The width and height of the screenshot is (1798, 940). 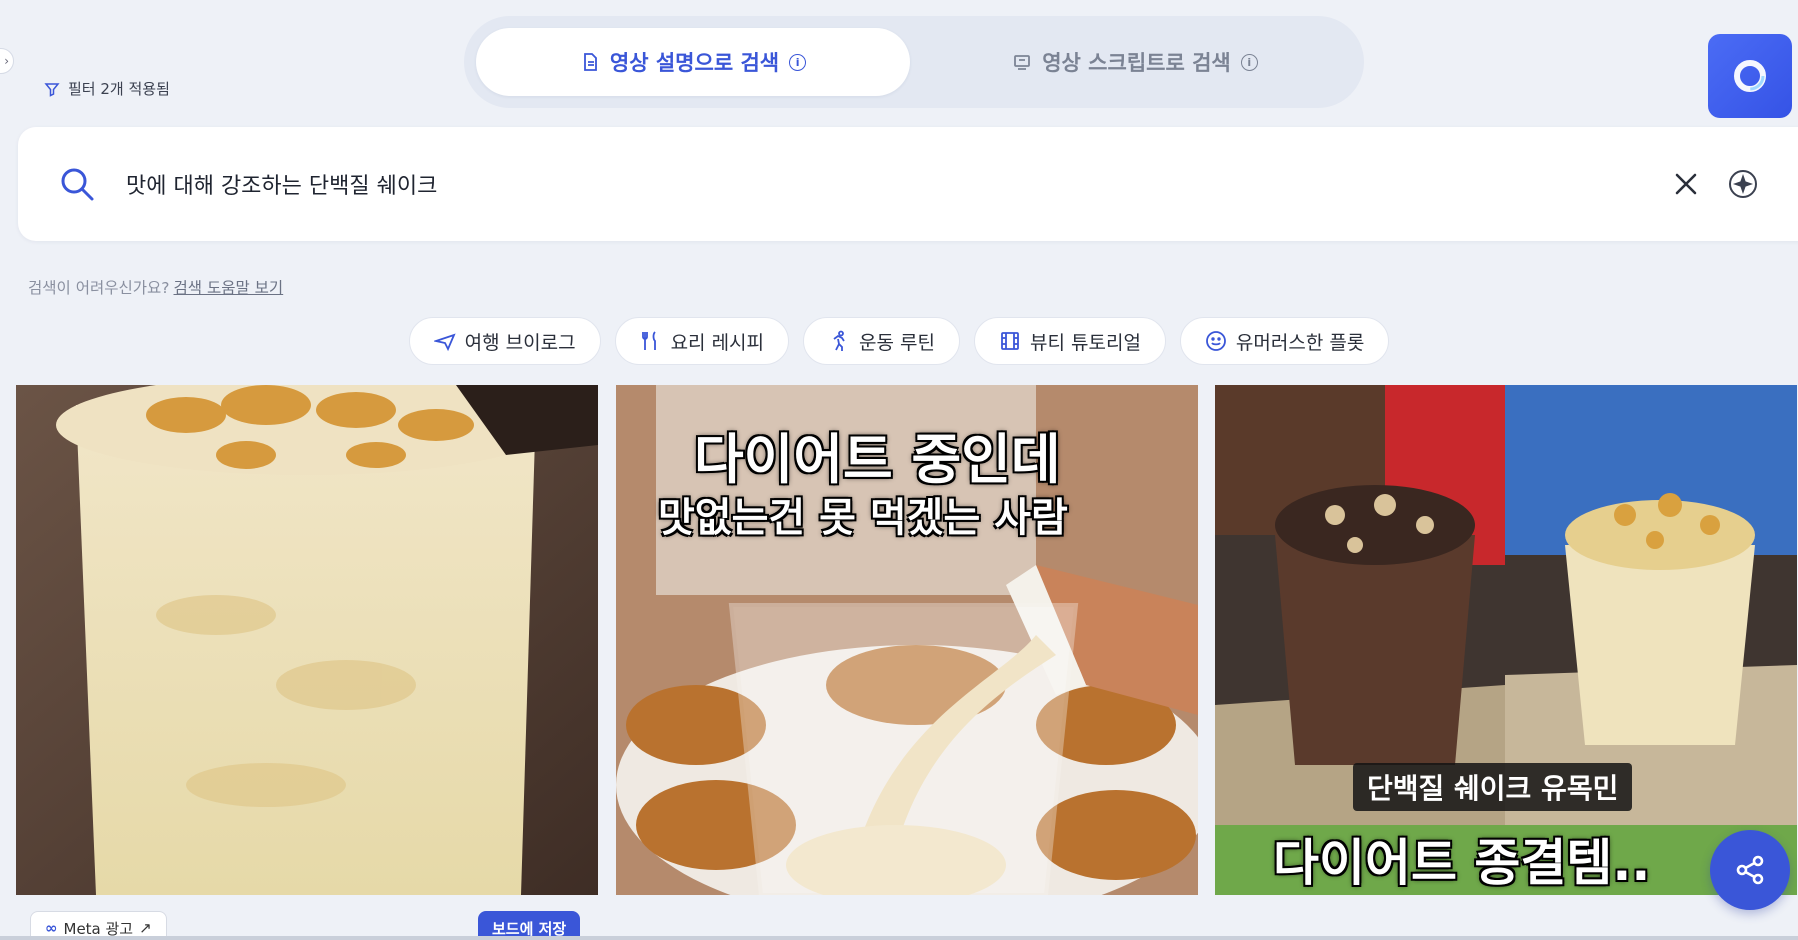 I want to click on chip-humorous-plot: 유머러스한 플롯, so click(x=1284, y=341).